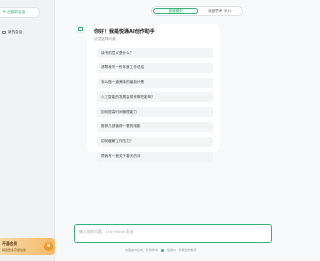 The width and height of the screenshot is (320, 261). I want to click on tab-fast-model: 极速模型, so click(175, 11).